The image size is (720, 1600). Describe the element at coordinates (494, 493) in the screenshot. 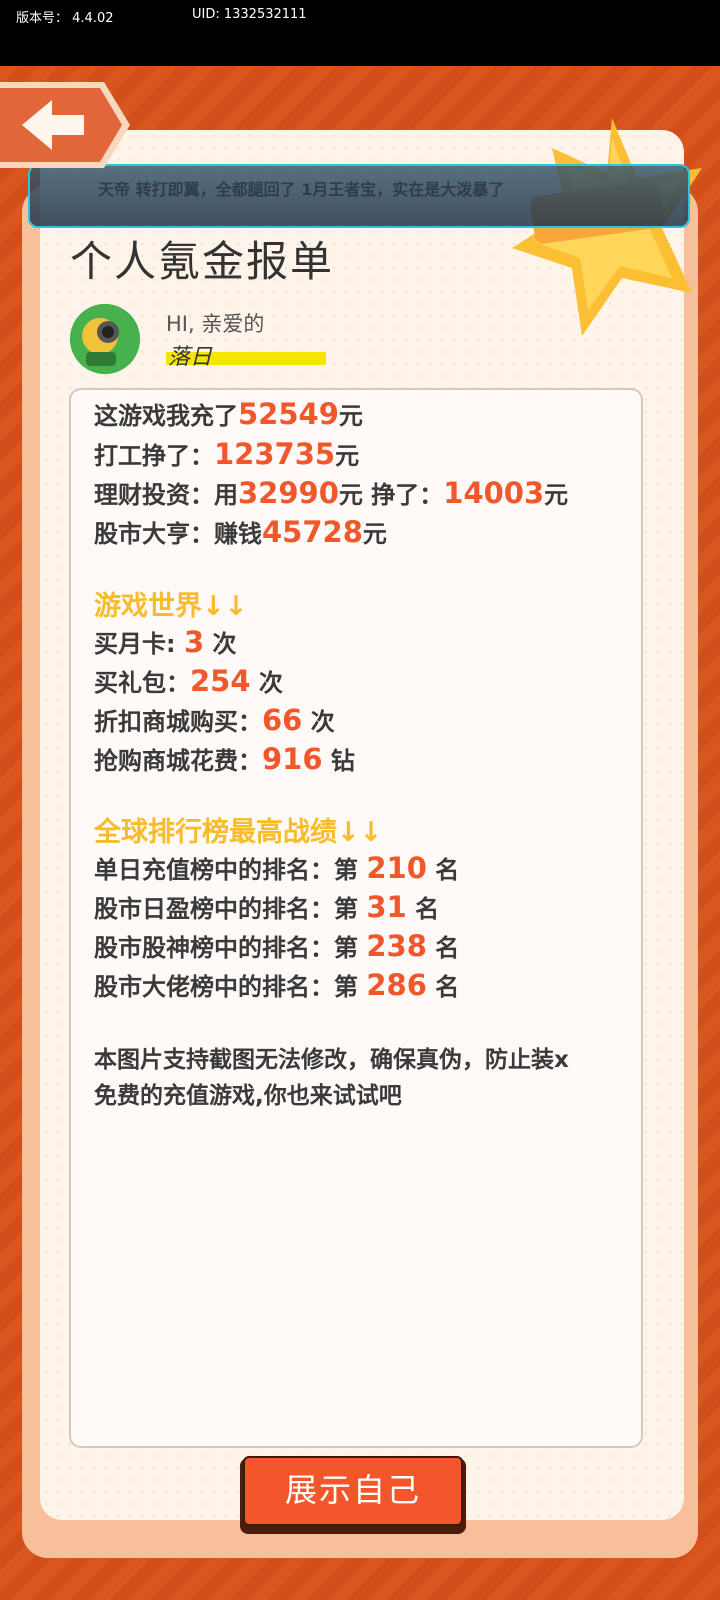

I see `finance-earn-value: 14003` at that location.